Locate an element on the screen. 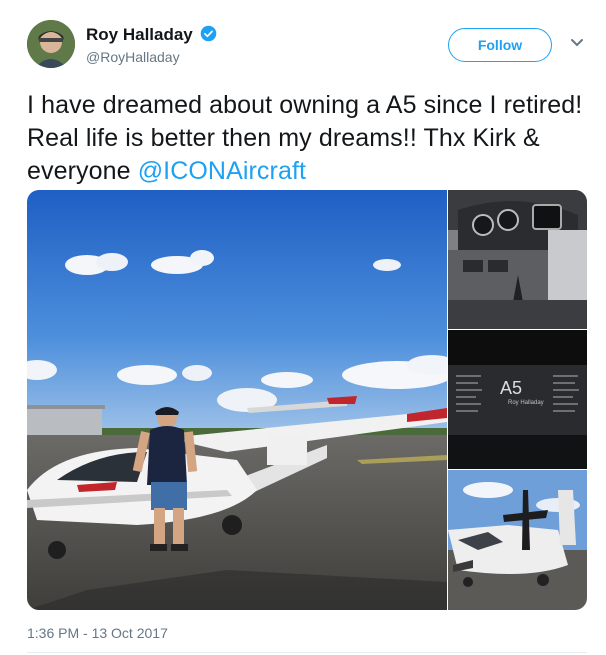  verified-badge-icon is located at coordinates (208, 33).